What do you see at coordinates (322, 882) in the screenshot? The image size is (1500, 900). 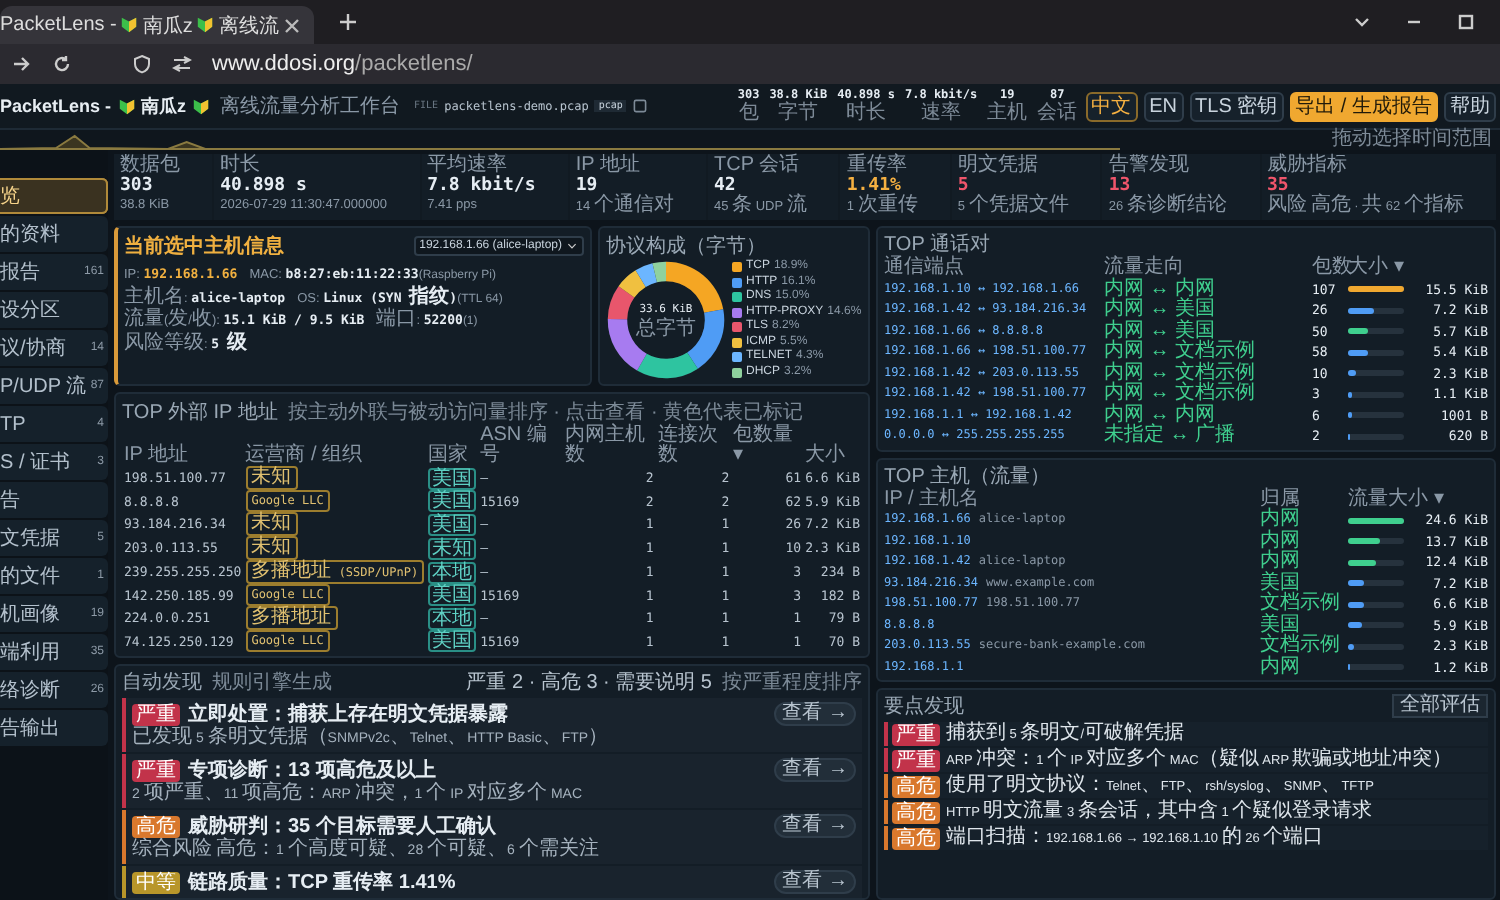 I see `finding-title: 链路质量：TCP 重传率 1.41%` at bounding box center [322, 882].